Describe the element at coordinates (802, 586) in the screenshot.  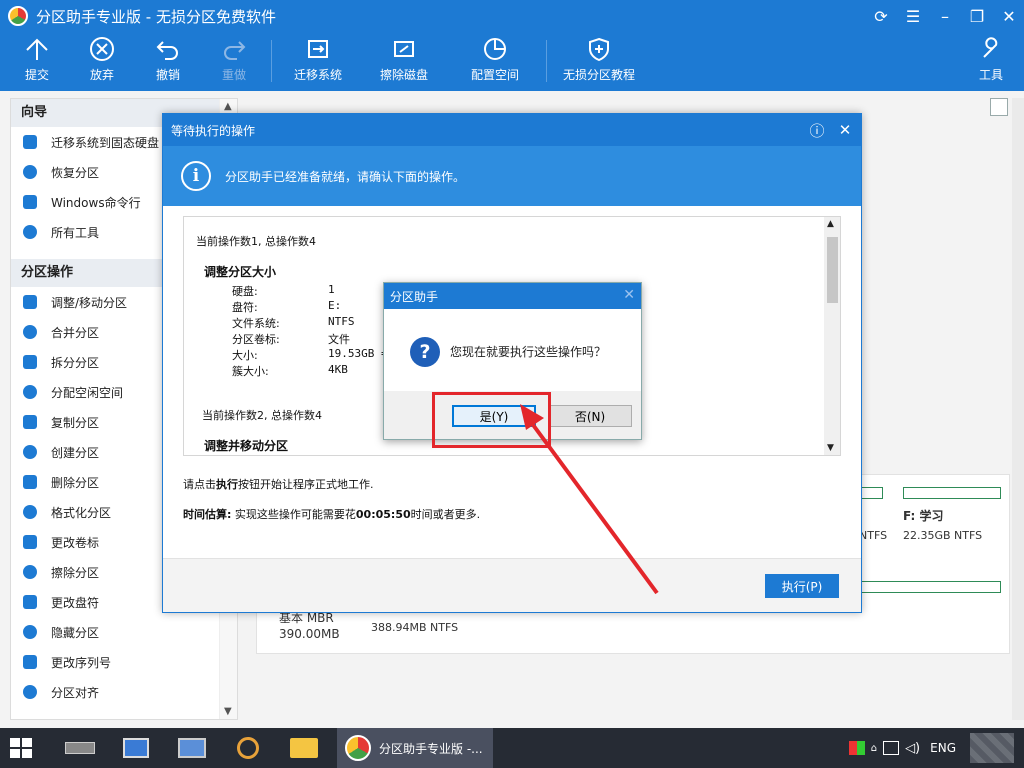
I see `execute-button: 执行(P)` at that location.